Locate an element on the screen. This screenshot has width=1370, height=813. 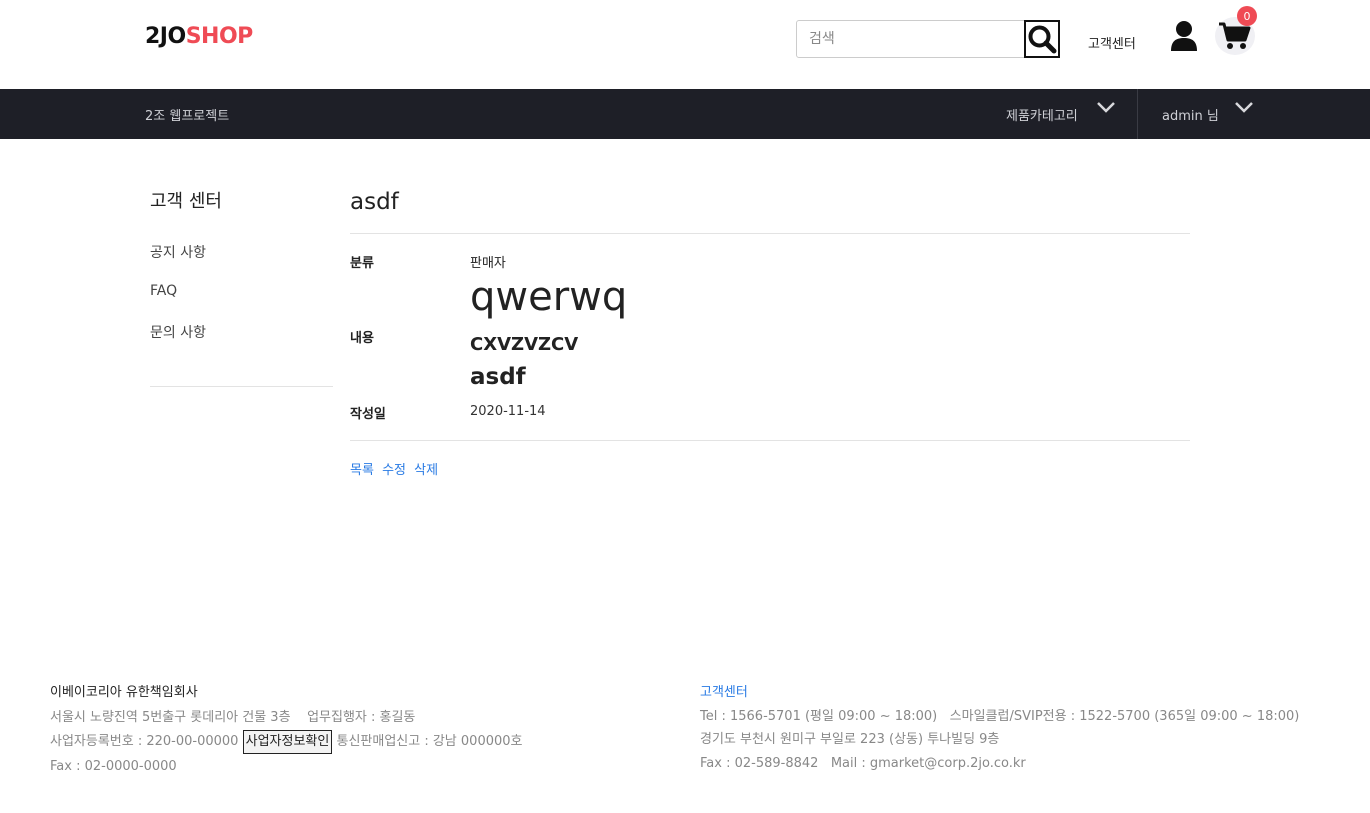
footer-ceo: 업무집행자 : 홍길동 is located at coordinates (361, 717).